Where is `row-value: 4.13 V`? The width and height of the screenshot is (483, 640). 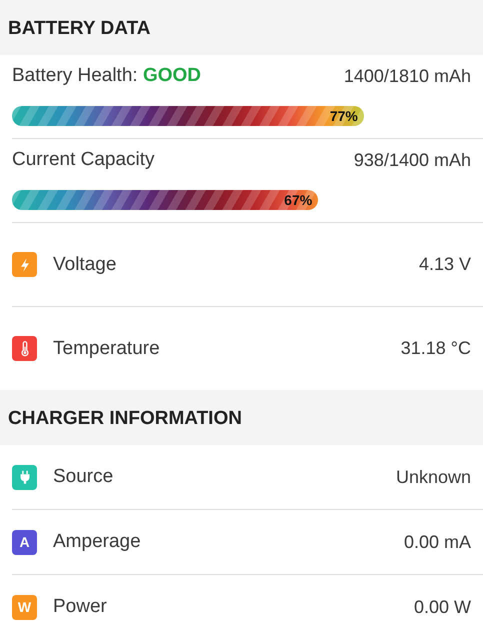
row-value: 4.13 V is located at coordinates (444, 264).